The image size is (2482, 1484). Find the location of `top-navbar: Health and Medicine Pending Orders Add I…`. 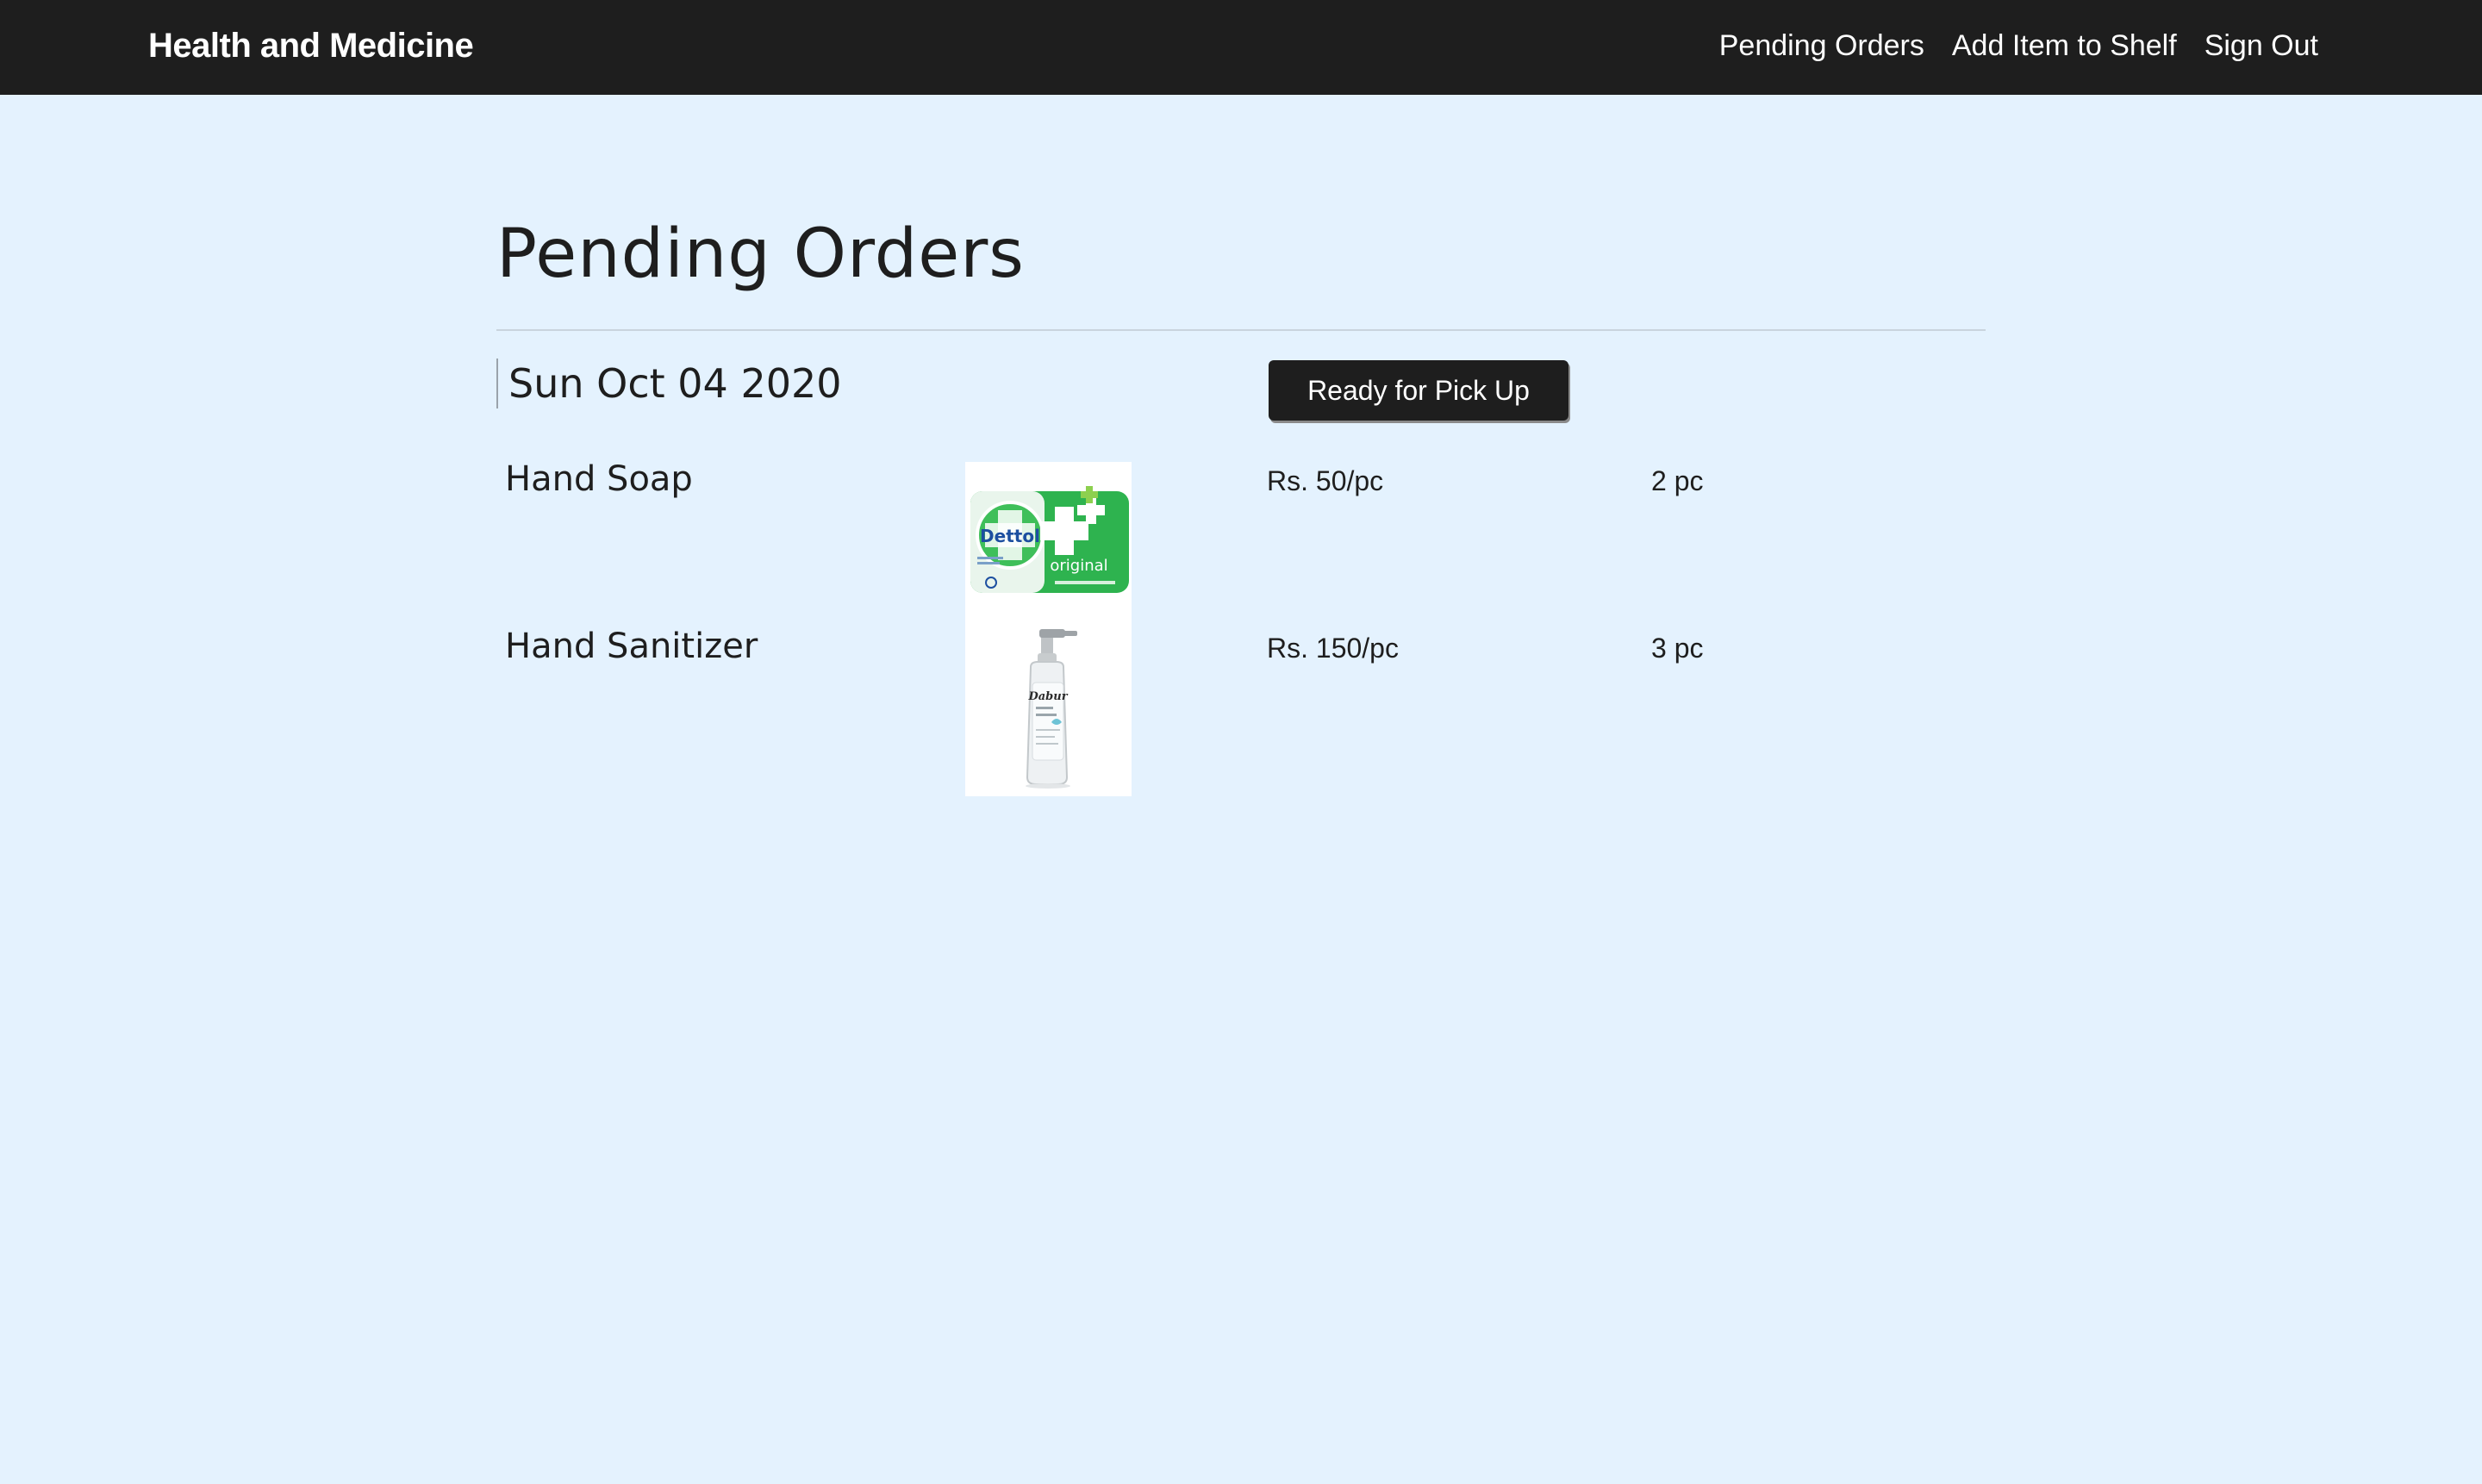

top-navbar: Health and Medicine Pending Orders Add I… is located at coordinates (1241, 48).